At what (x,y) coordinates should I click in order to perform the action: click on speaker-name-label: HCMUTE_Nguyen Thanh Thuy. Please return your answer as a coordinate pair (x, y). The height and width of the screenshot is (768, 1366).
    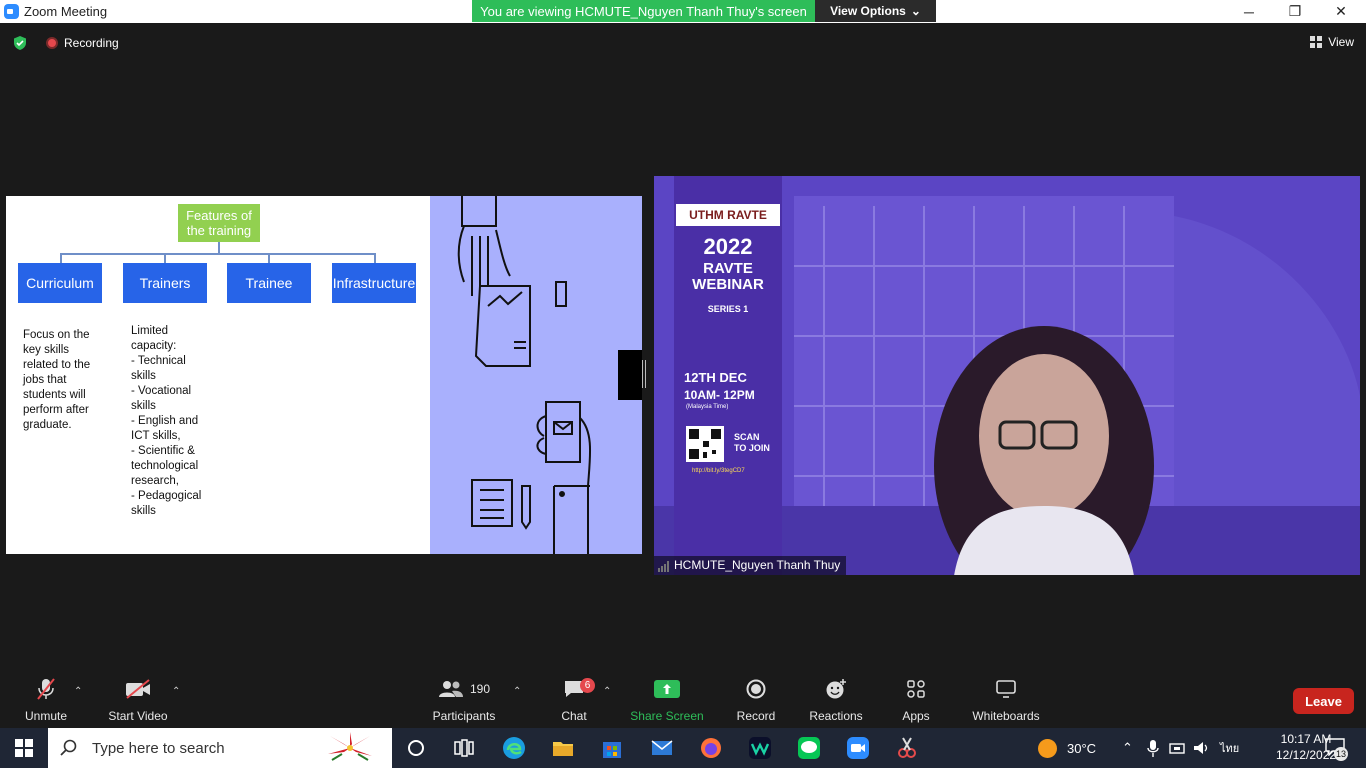
    Looking at the image, I should click on (750, 565).